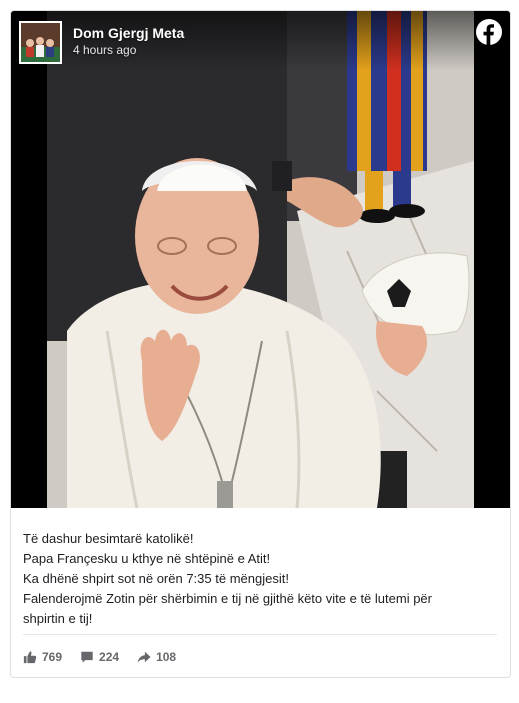 Image resolution: width=519 pixels, height=703 pixels. Describe the element at coordinates (166, 657) in the screenshot. I see `shares-count: 108` at that location.